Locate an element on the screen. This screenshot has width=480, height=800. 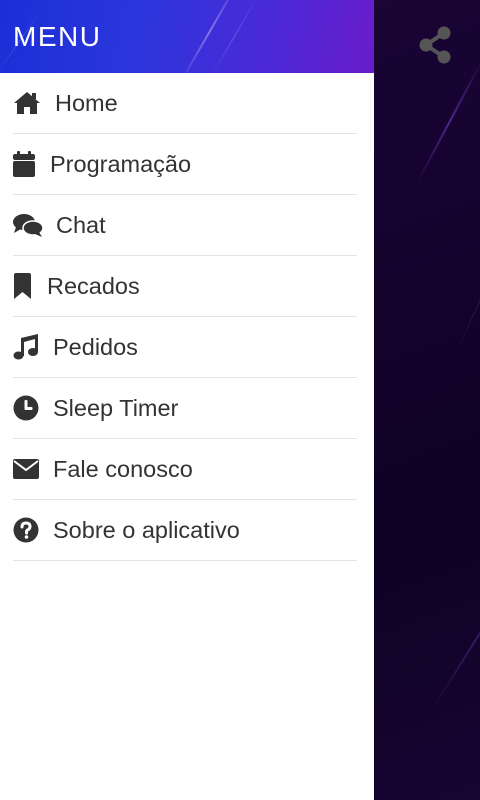
menu-item-label: Chat is located at coordinates (81, 225).